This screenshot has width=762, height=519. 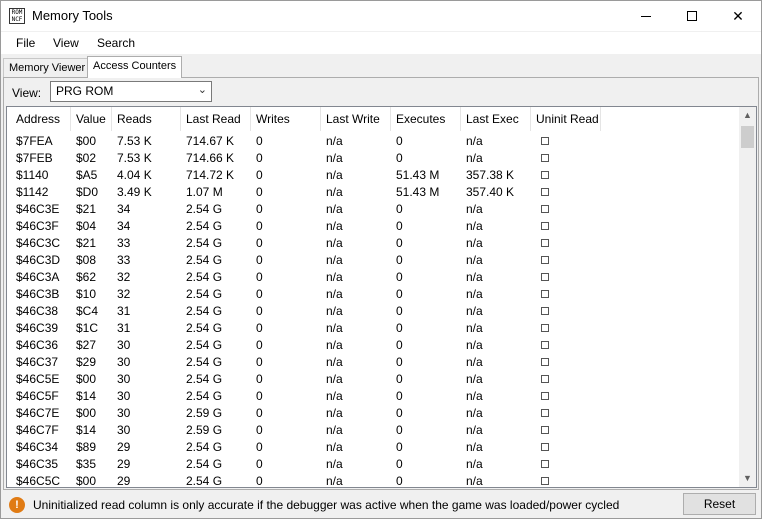 I want to click on column-header-writes: Writes, so click(x=273, y=119).